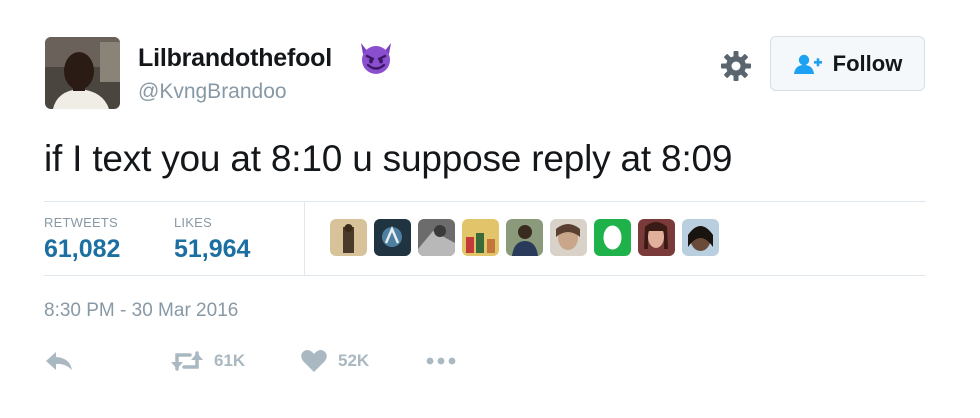 Image resolution: width=980 pixels, height=418 pixels. Describe the element at coordinates (867, 63) in the screenshot. I see `follow-label: Follow` at that location.